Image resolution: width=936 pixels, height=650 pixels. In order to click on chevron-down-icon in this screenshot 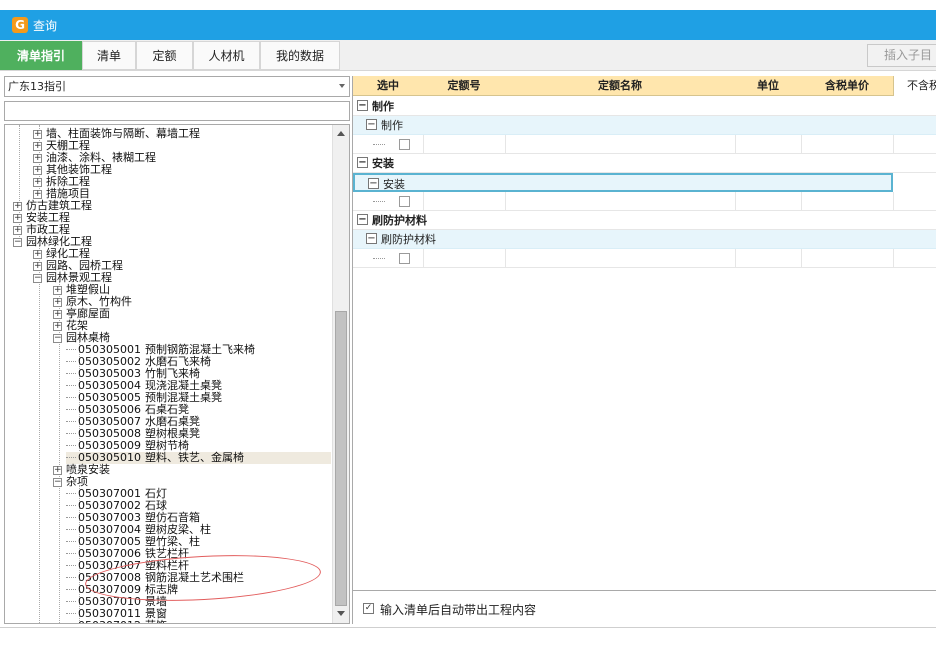, I will do `click(342, 86)`.